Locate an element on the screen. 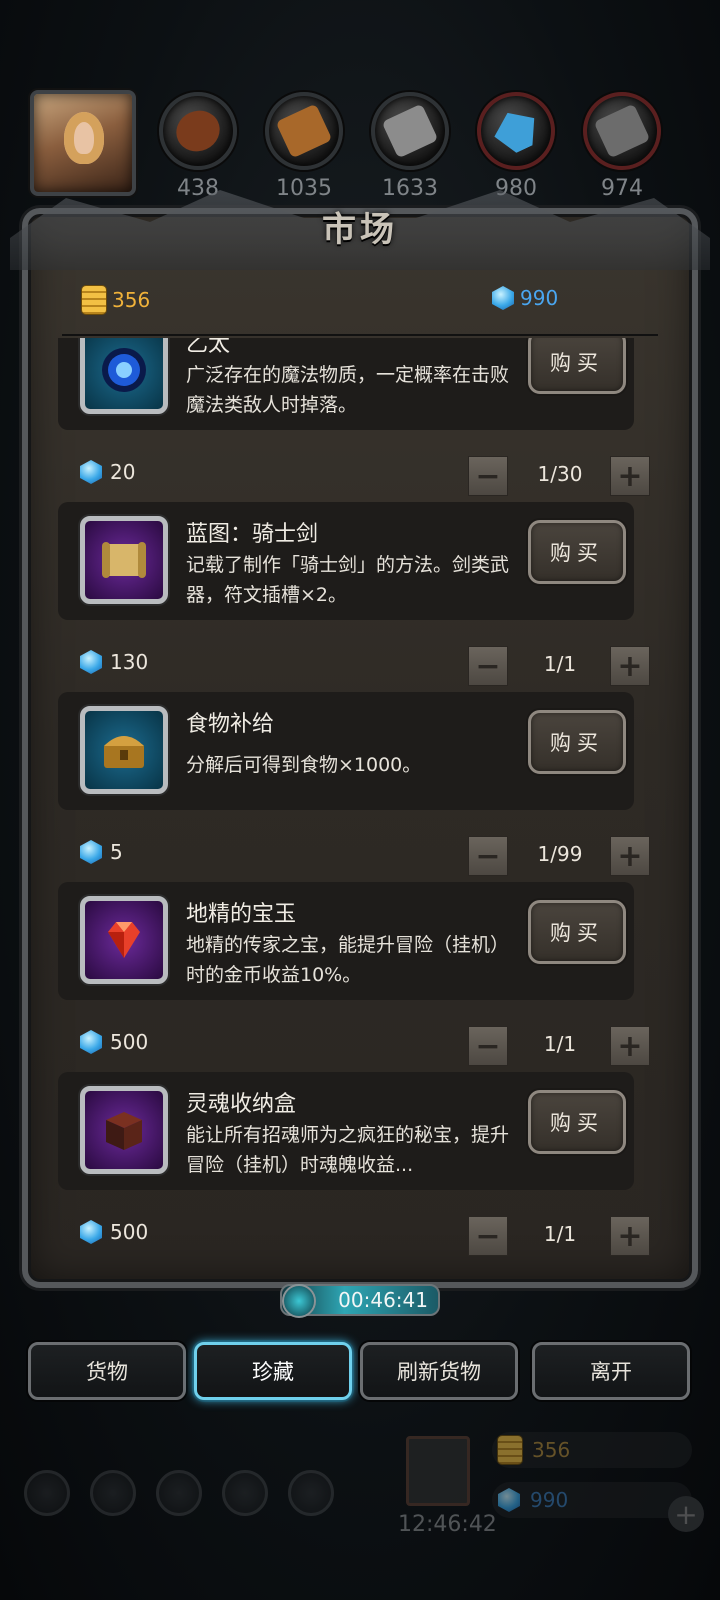 The height and width of the screenshot is (1600, 720). price-value: 5 is located at coordinates (116, 852).